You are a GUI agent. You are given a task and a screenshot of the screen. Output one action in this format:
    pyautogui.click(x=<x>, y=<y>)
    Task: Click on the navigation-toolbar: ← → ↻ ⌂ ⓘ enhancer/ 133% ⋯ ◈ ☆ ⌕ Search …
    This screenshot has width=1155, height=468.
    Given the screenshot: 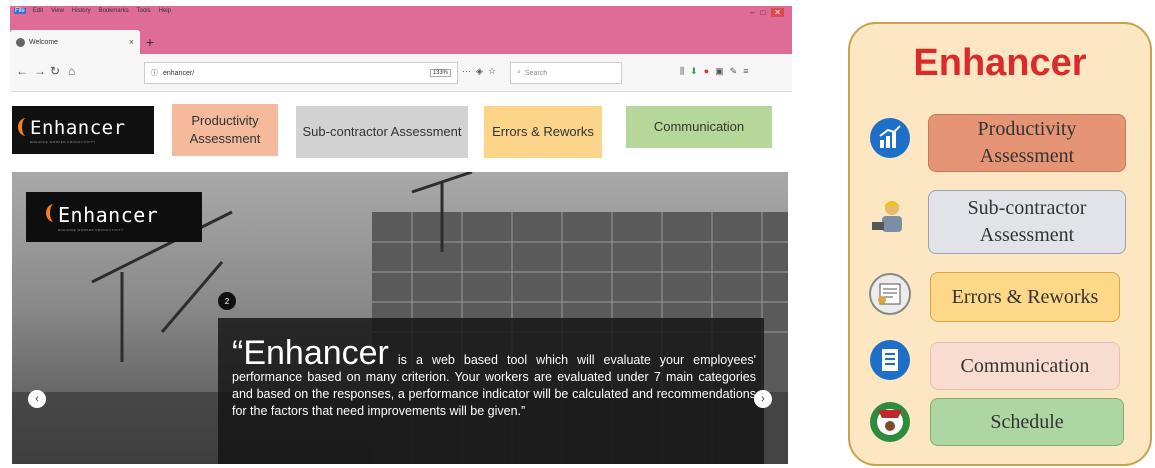 What is the action you would take?
    pyautogui.click(x=401, y=73)
    